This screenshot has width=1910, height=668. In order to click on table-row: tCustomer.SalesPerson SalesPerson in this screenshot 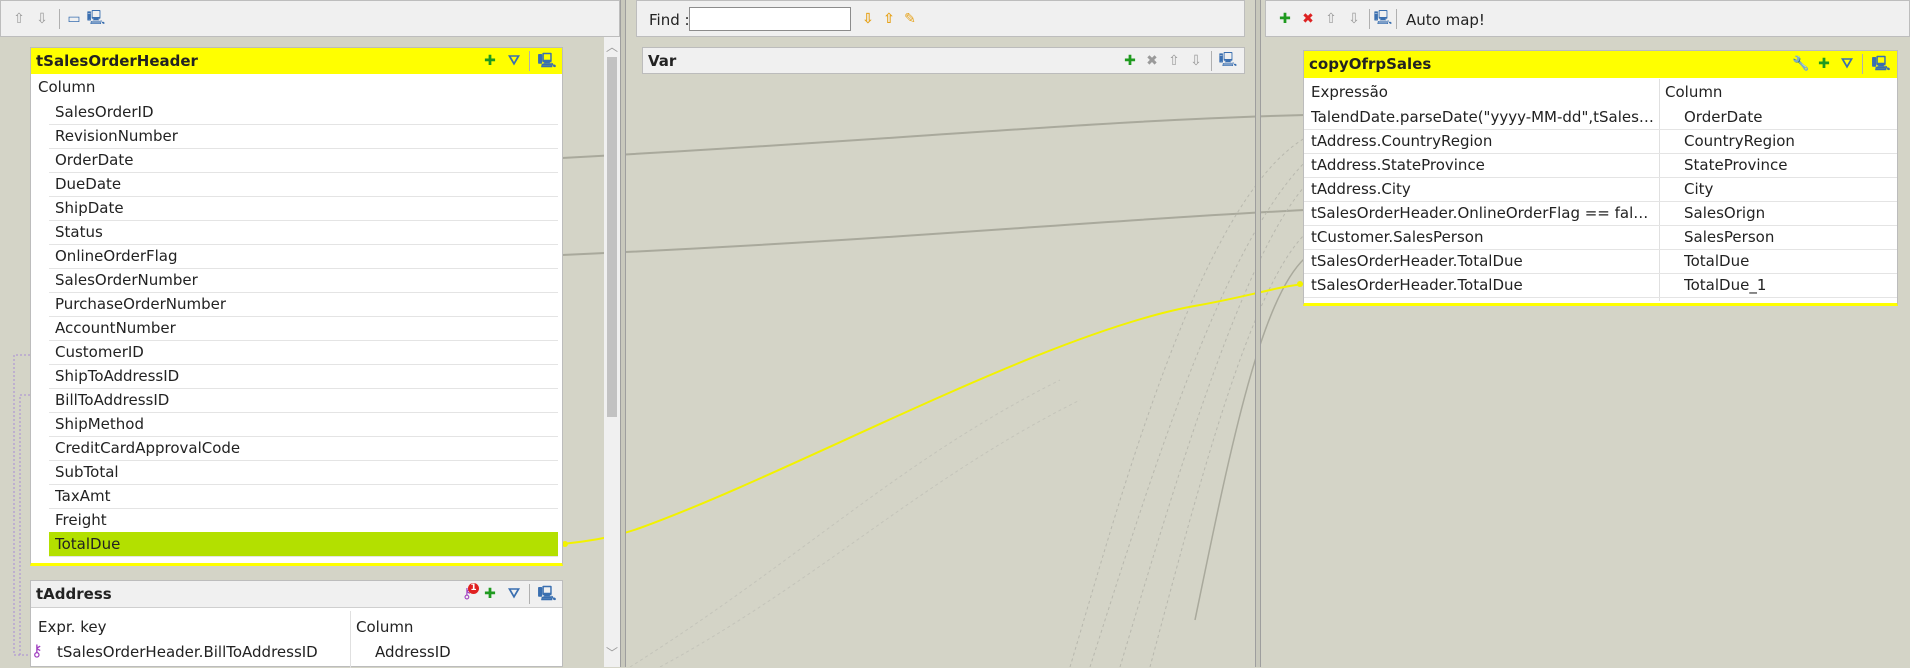, I will do `click(1600, 237)`.